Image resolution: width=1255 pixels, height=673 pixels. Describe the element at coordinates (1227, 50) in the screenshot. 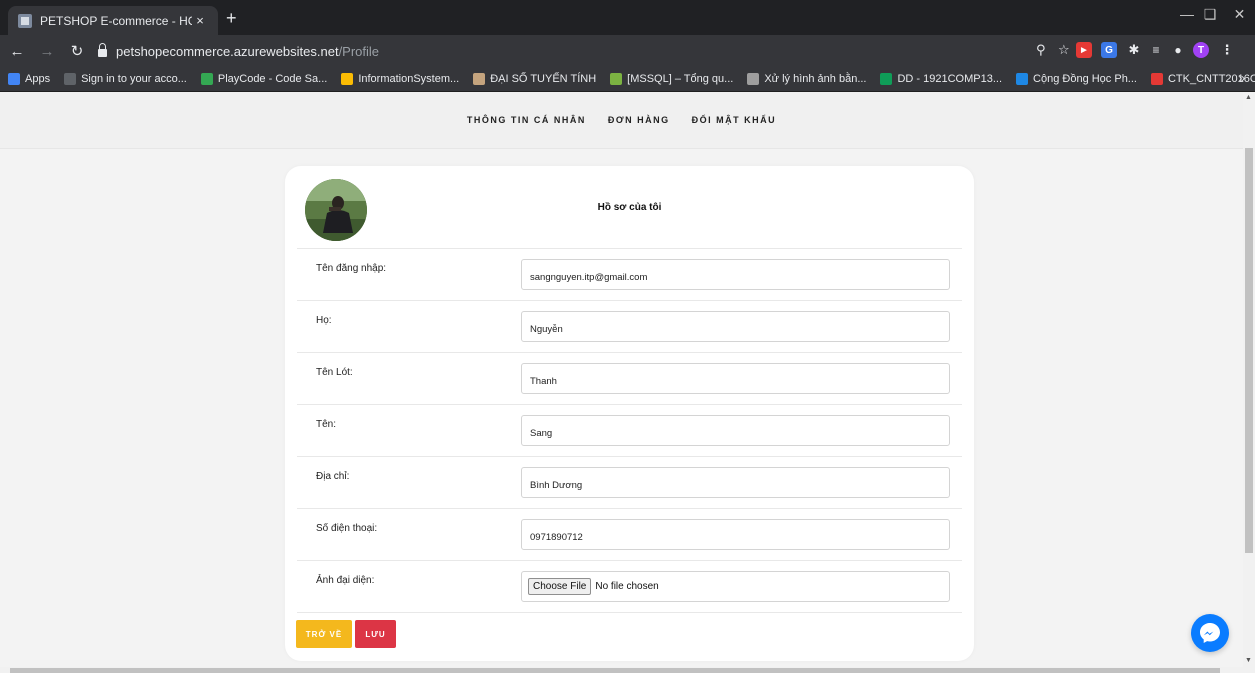

I see `chrome-menu-icon: ⋮` at that location.